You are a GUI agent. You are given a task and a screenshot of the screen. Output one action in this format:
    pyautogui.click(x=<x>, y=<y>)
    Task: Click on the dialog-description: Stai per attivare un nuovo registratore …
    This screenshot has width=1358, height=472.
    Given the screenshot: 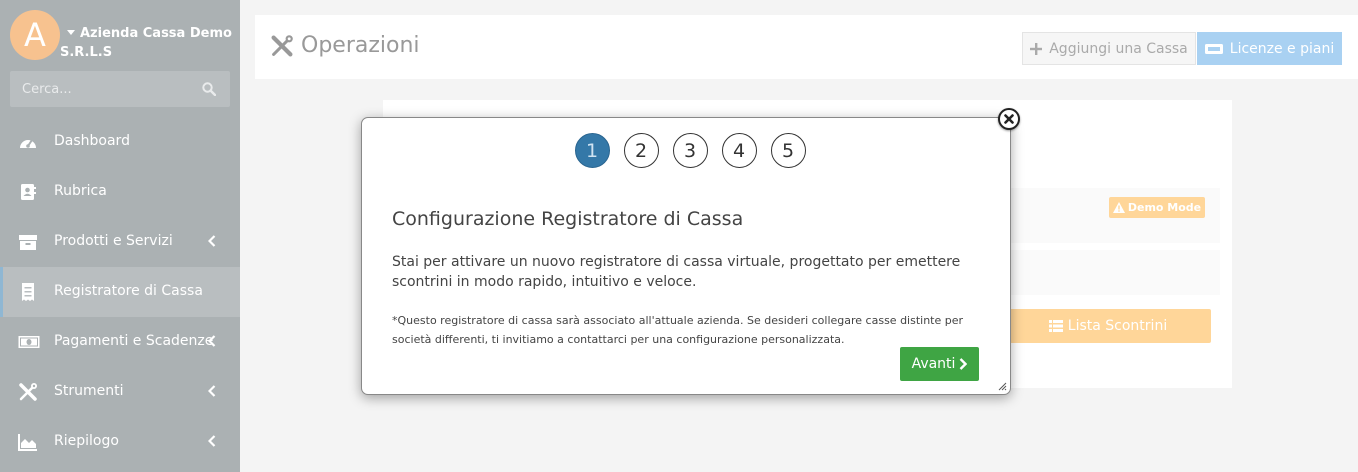 What is the action you would take?
    pyautogui.click(x=676, y=272)
    